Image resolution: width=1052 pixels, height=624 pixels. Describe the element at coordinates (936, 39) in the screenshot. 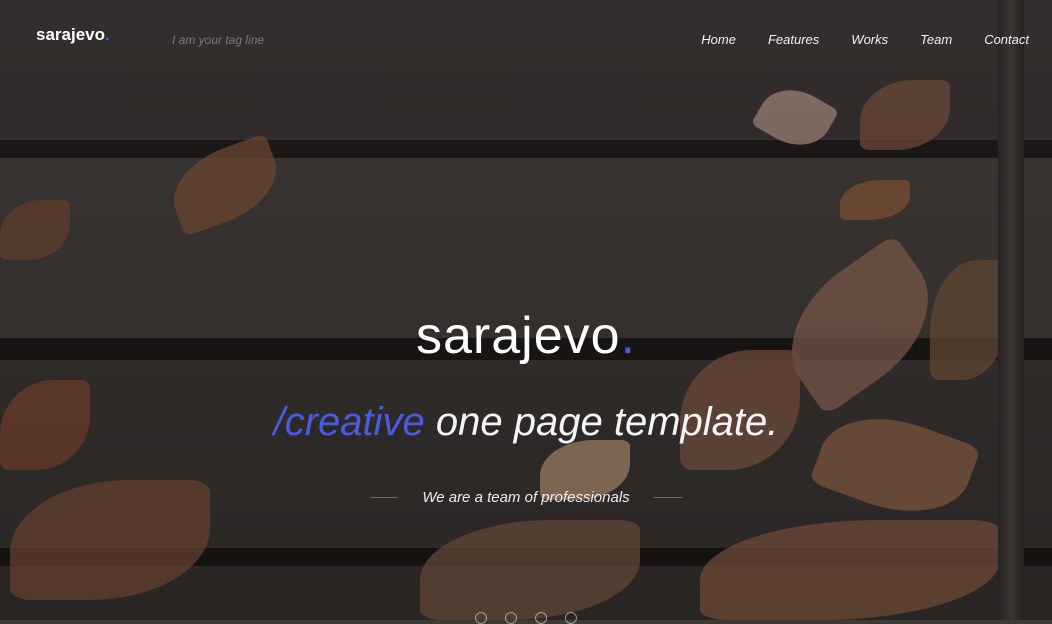

I see `nav-item-team: Team` at that location.